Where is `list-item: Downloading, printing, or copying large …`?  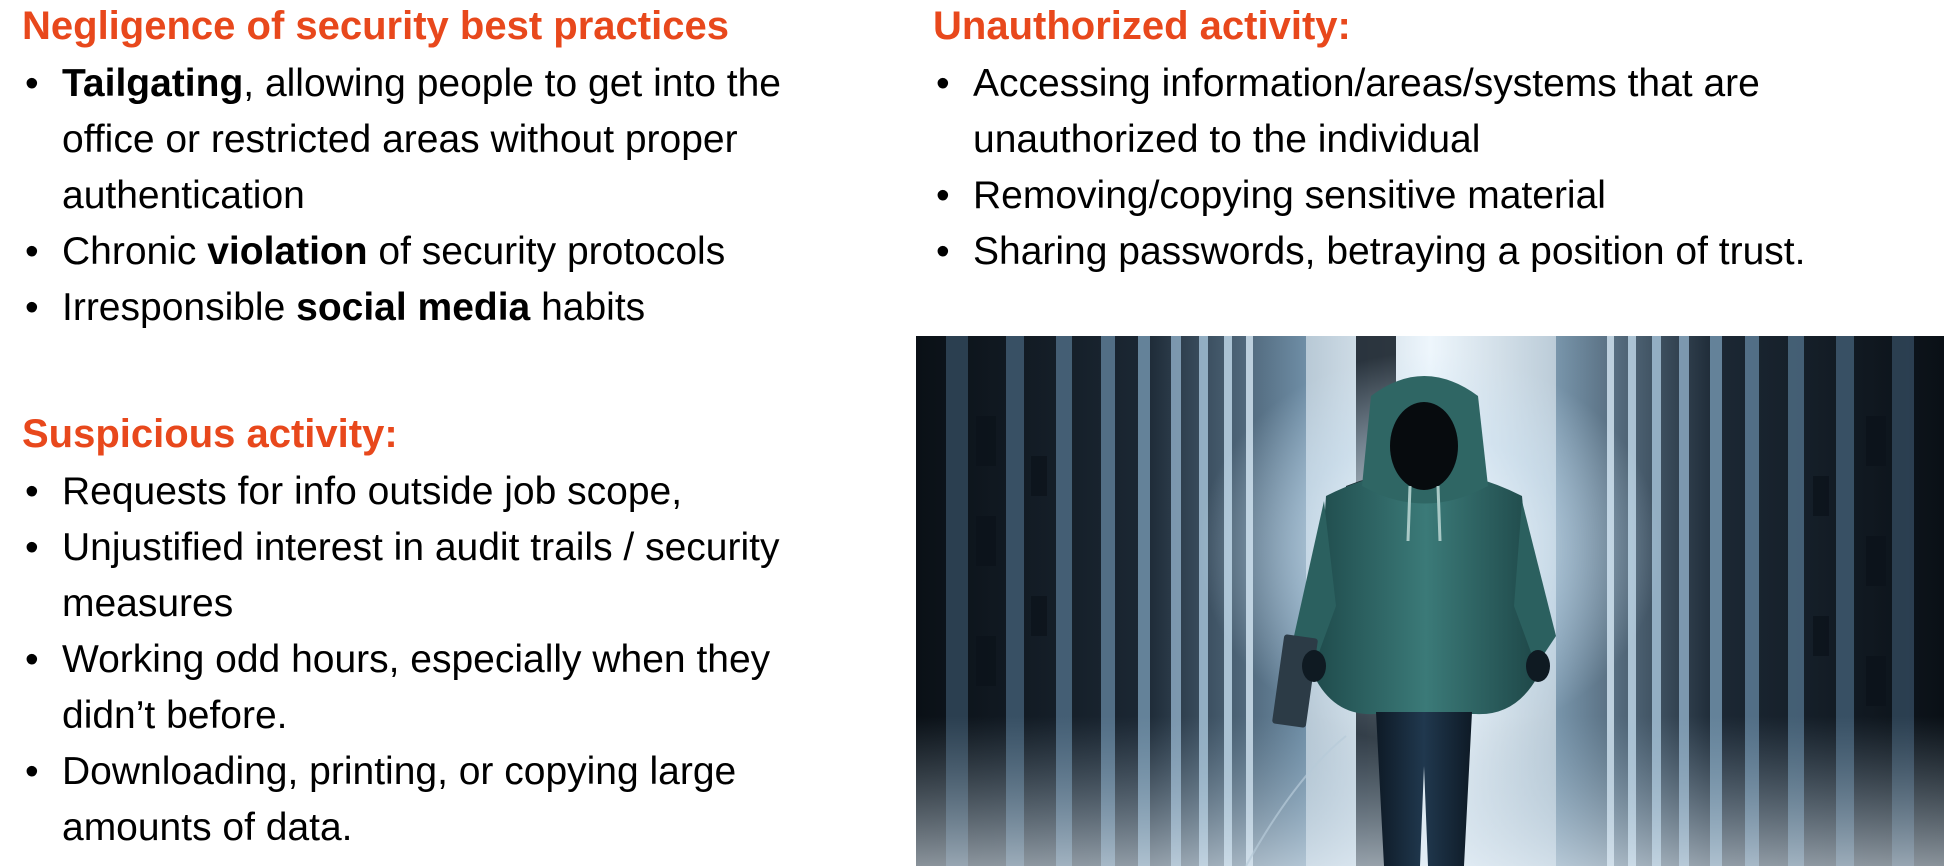 list-item: Downloading, printing, or copying large … is located at coordinates (422, 800).